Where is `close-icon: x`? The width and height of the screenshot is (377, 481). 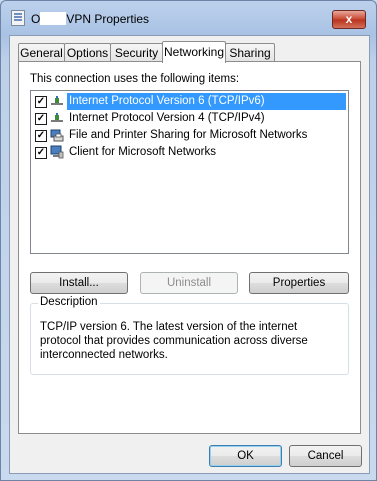 close-icon: x is located at coordinates (349, 19).